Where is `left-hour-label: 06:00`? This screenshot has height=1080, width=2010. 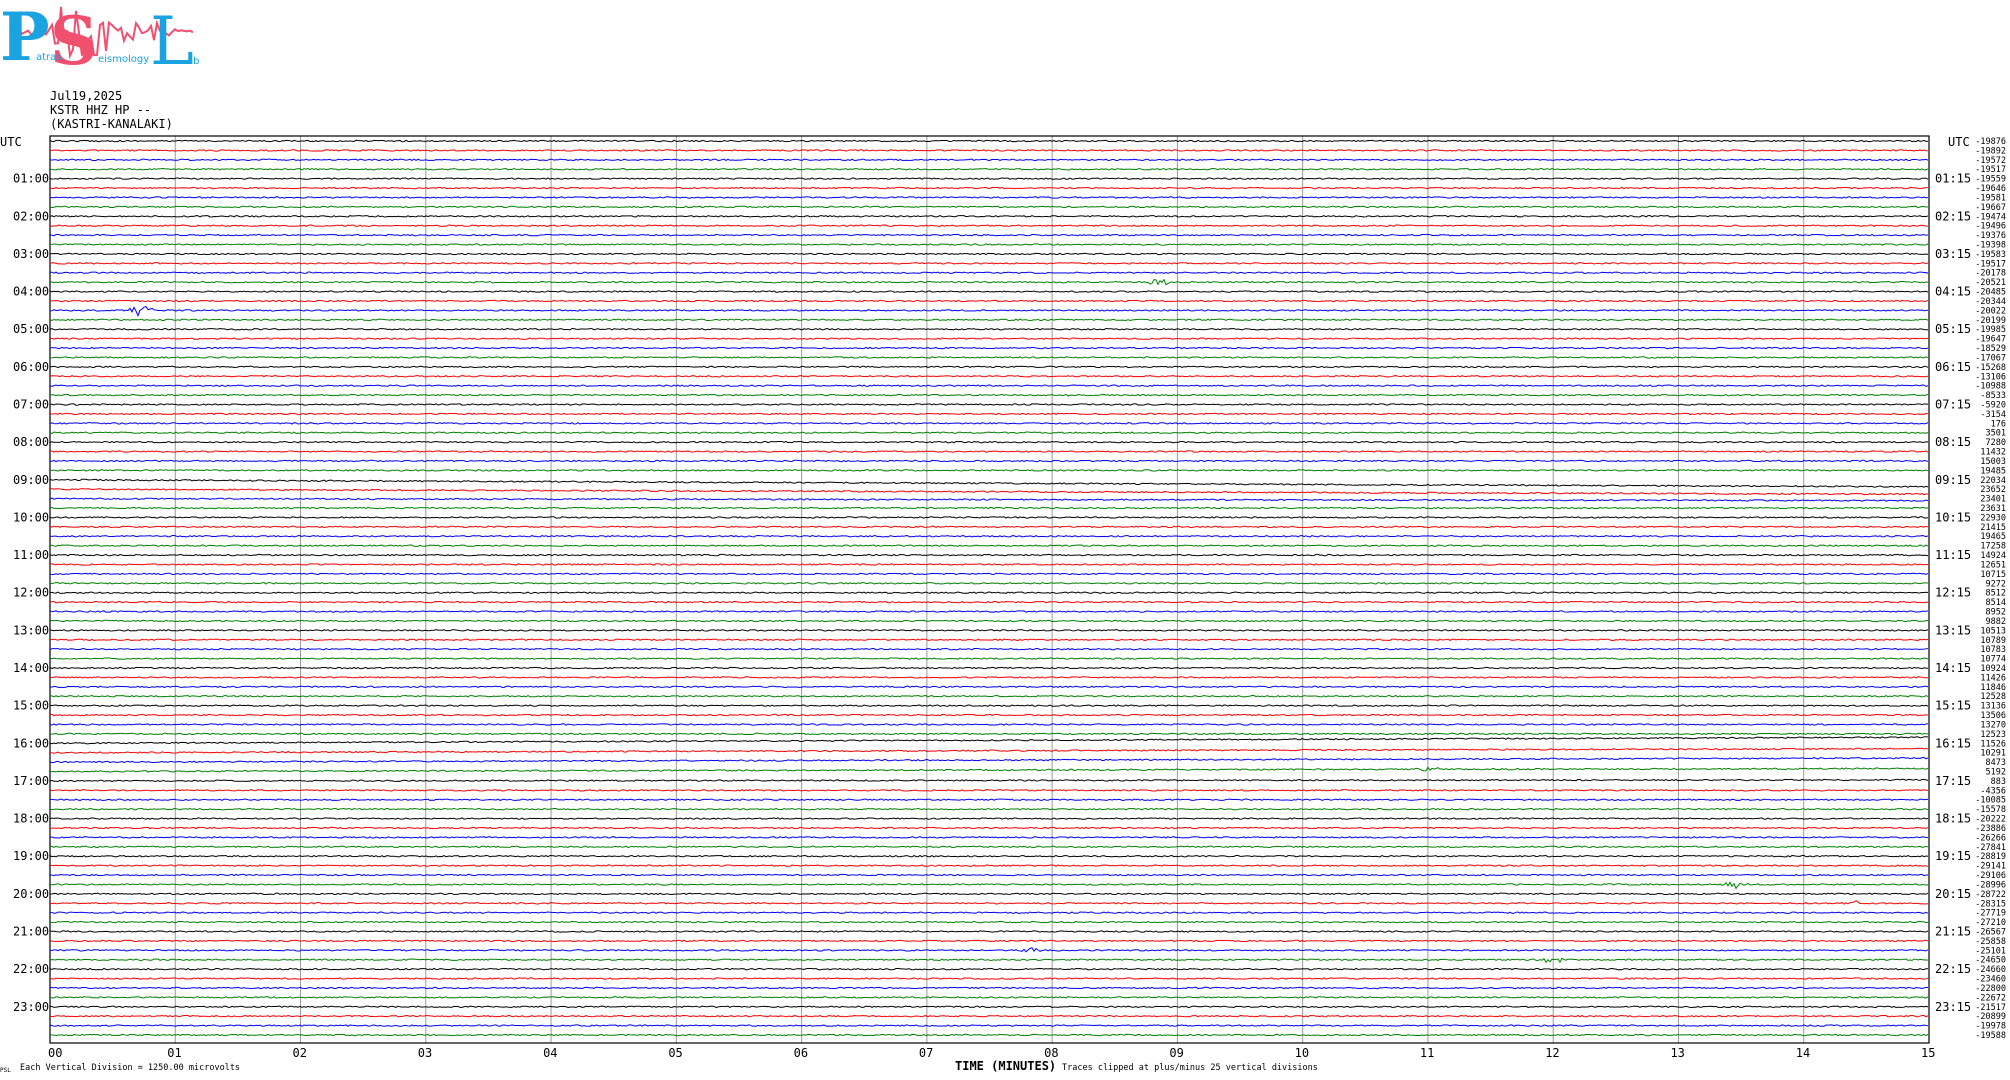
left-hour-label: 06:00 is located at coordinates (31, 367).